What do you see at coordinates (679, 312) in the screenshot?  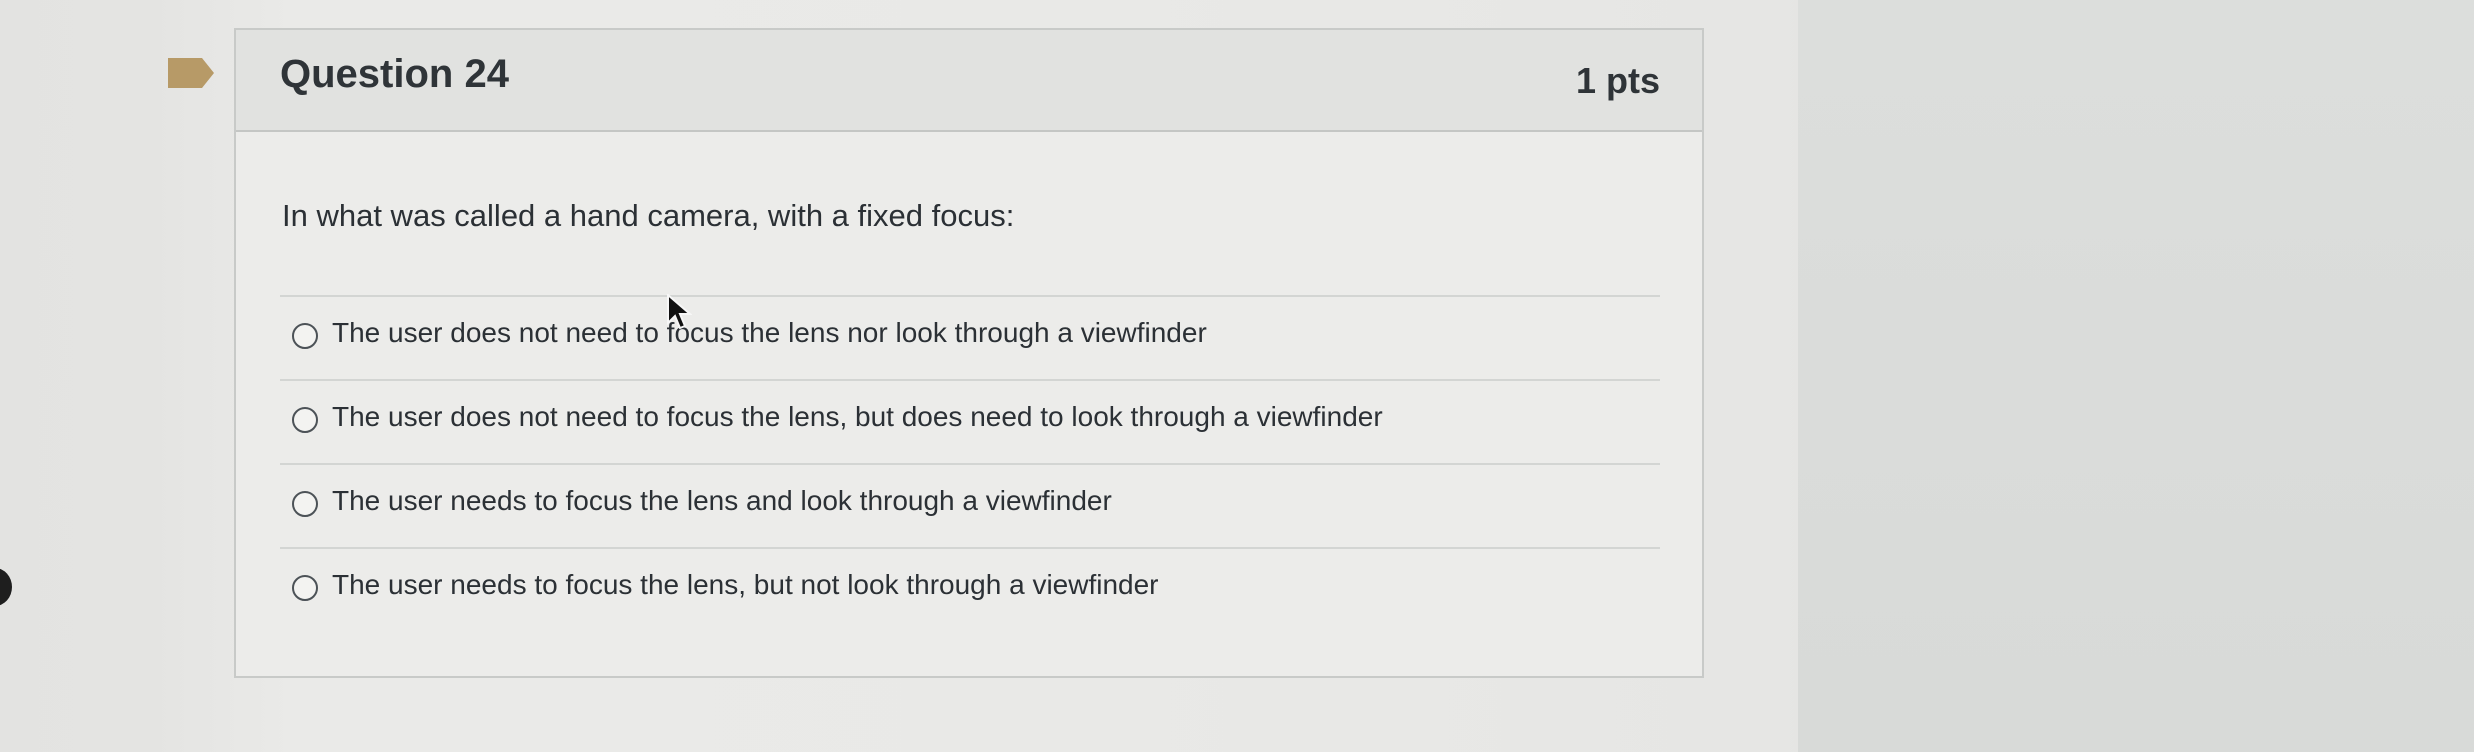 I see `mouse-pointer-icon` at bounding box center [679, 312].